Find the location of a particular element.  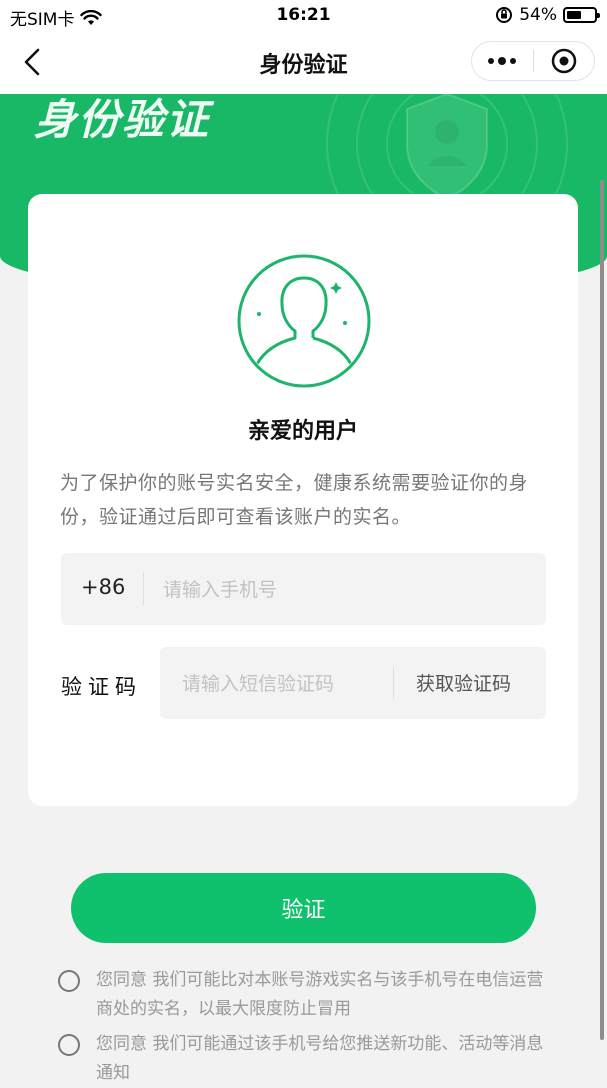

close-mini-program-button is located at coordinates (564, 61).